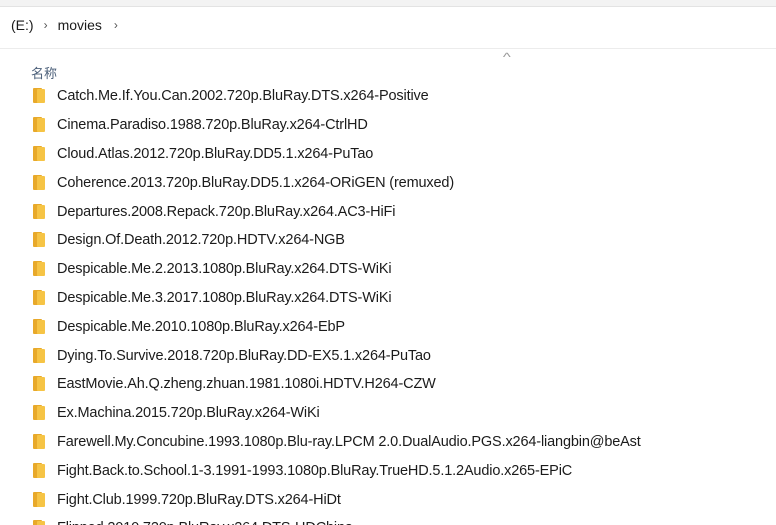  Describe the element at coordinates (388, 3) in the screenshot. I see `toolbar-edge` at that location.